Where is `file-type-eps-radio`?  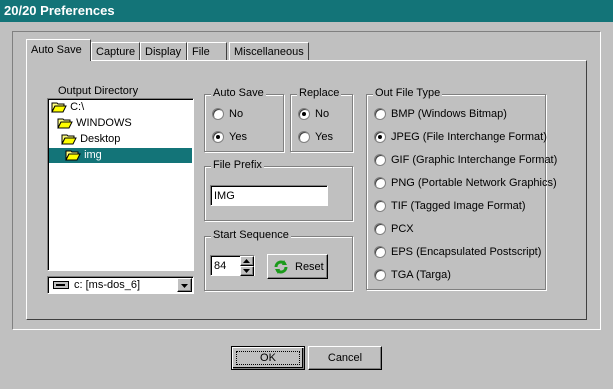
file-type-eps-radio is located at coordinates (380, 252).